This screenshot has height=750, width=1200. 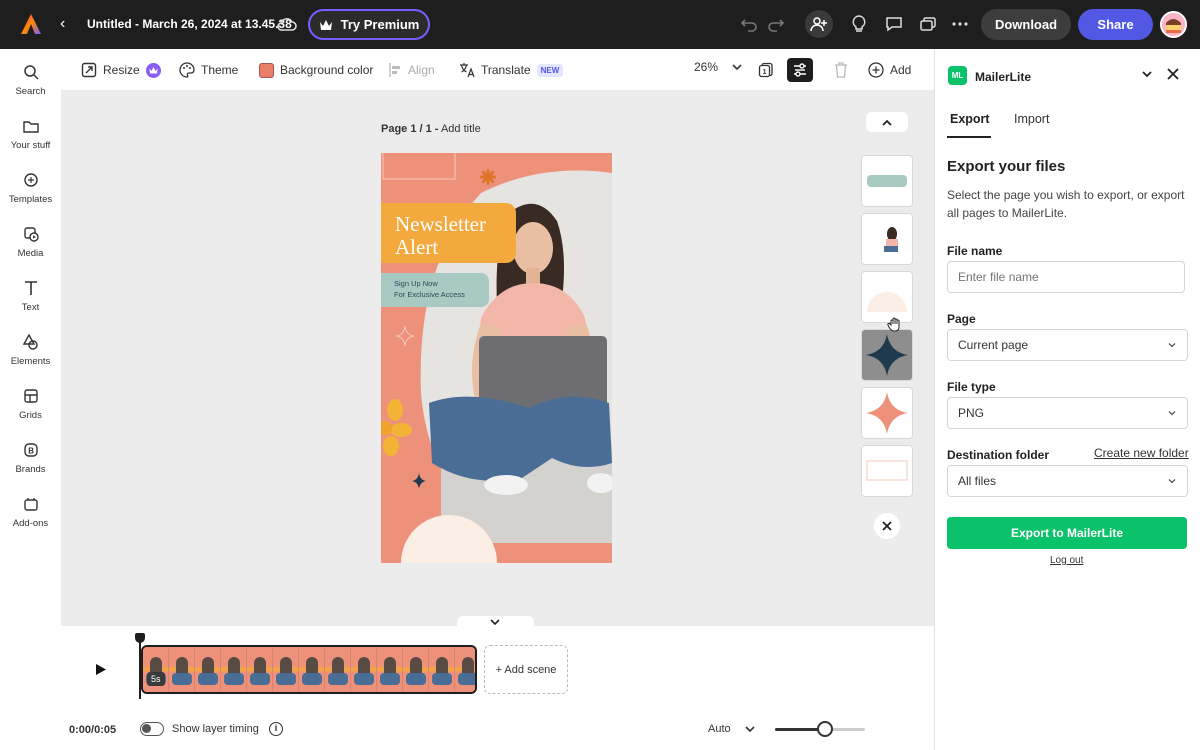 What do you see at coordinates (140, 666) in the screenshot?
I see `playhead-handle` at bounding box center [140, 666].